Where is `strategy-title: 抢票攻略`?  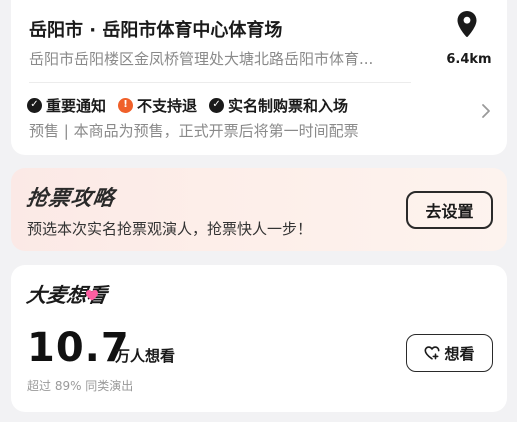 strategy-title: 抢票攻略 is located at coordinates (71, 198).